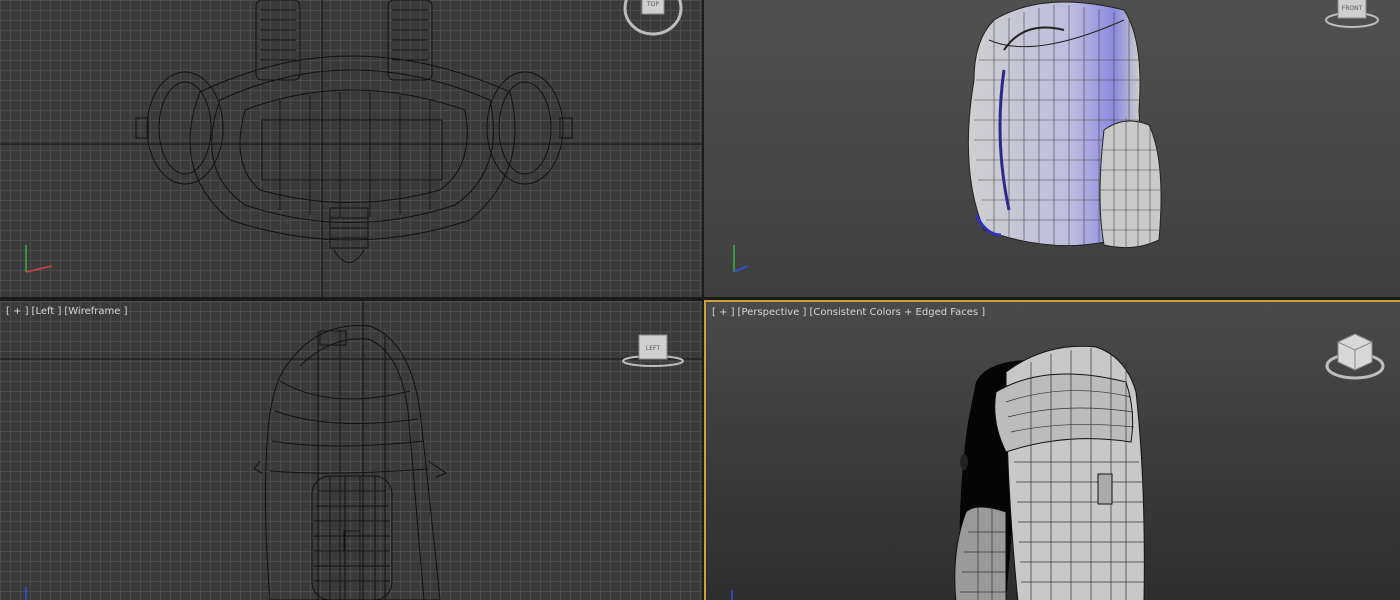  I want to click on viewcube-front: FRONT, so click(1352, 18).